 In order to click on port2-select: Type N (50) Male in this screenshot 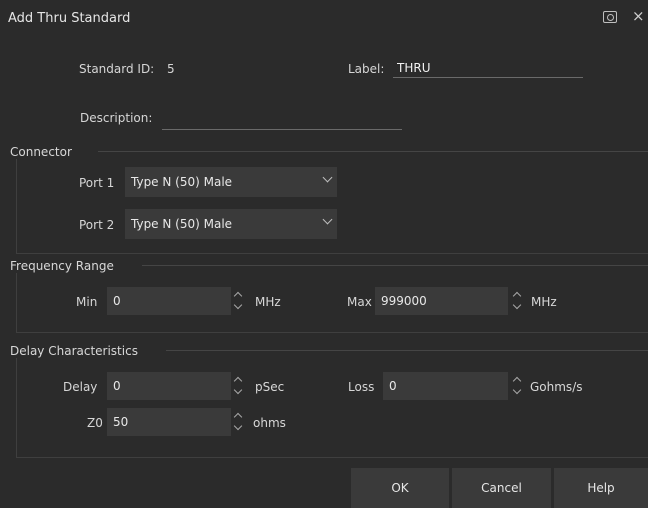, I will do `click(231, 224)`.